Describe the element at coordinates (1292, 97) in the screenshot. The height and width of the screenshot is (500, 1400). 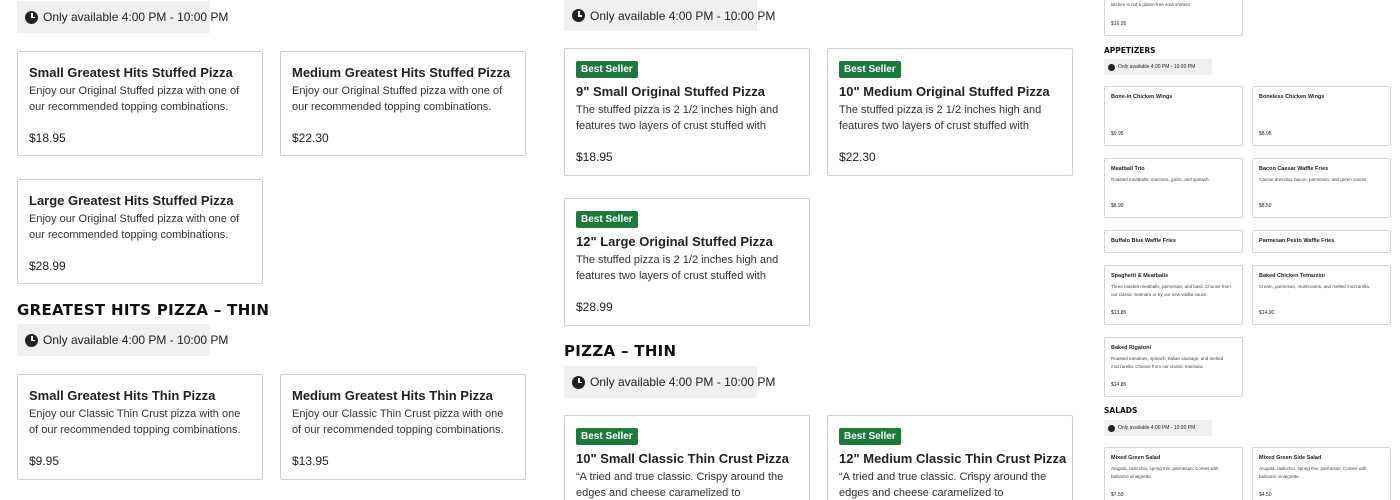
I see `menu-item-title: Boneless Chicken Wings` at that location.